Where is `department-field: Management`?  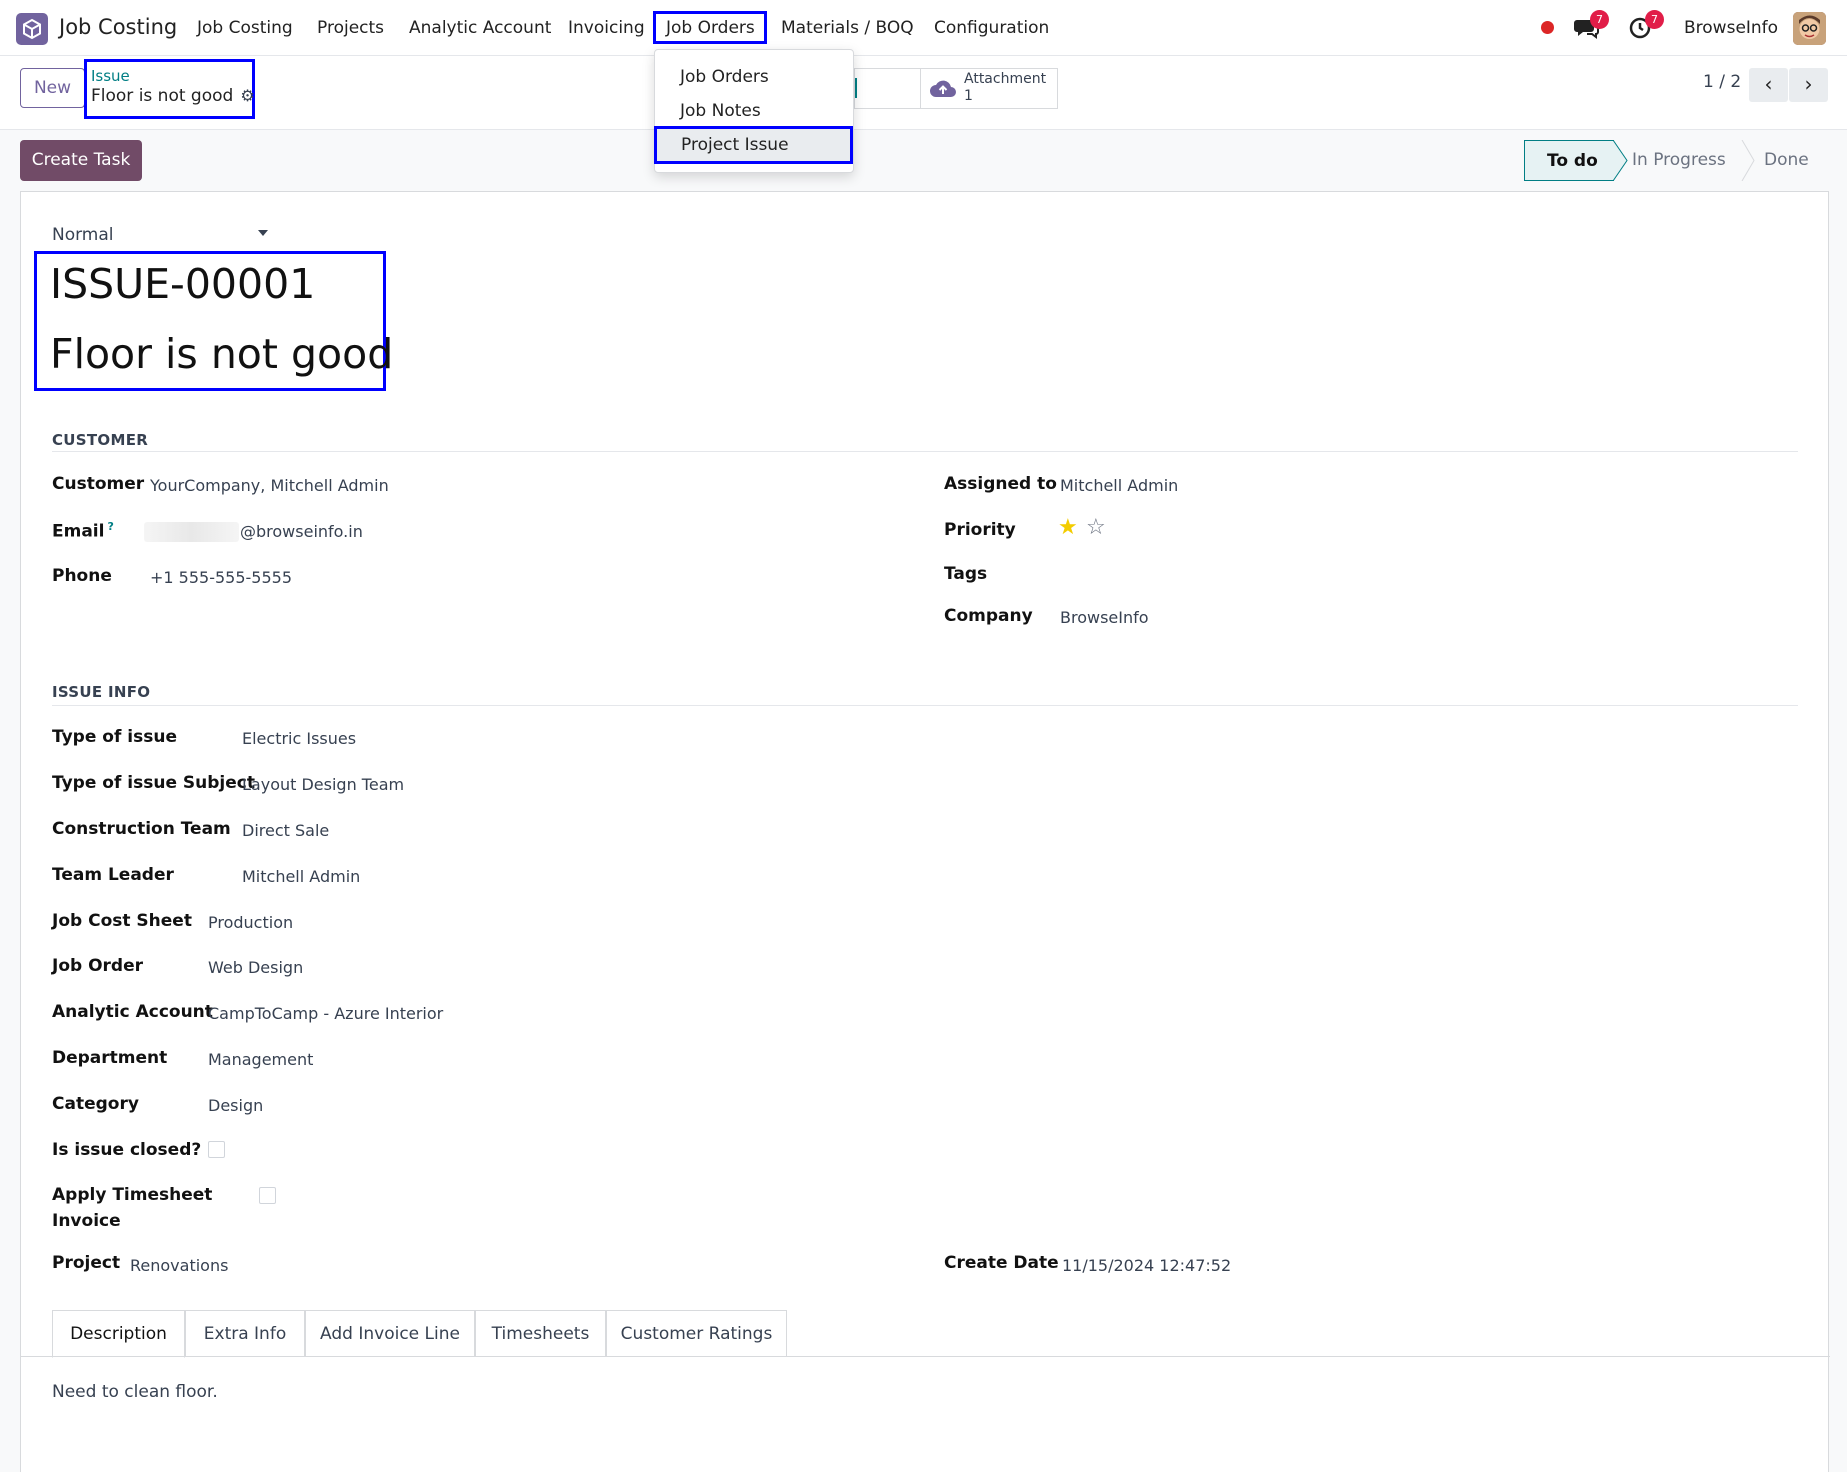
department-field: Management is located at coordinates (260, 1059).